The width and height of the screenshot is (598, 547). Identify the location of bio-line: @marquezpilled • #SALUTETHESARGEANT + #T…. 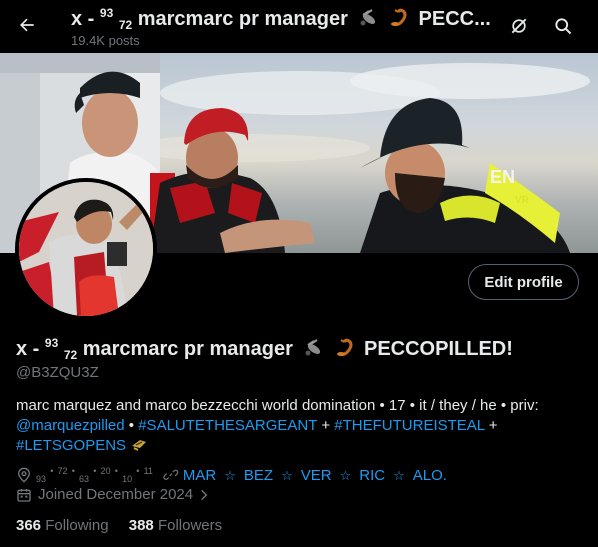
(257, 425).